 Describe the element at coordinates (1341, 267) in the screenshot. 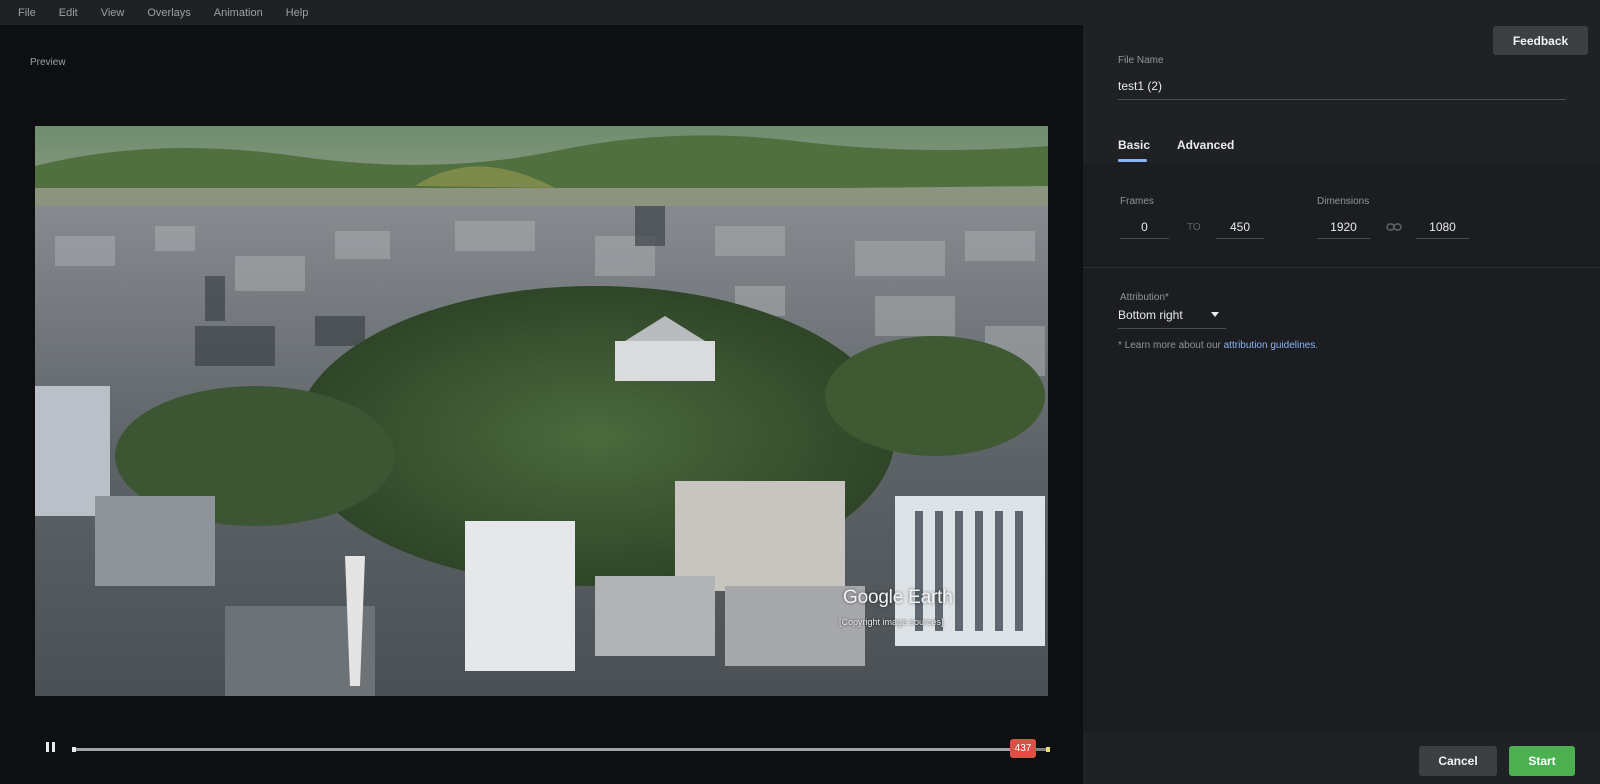

I see `divider` at that location.